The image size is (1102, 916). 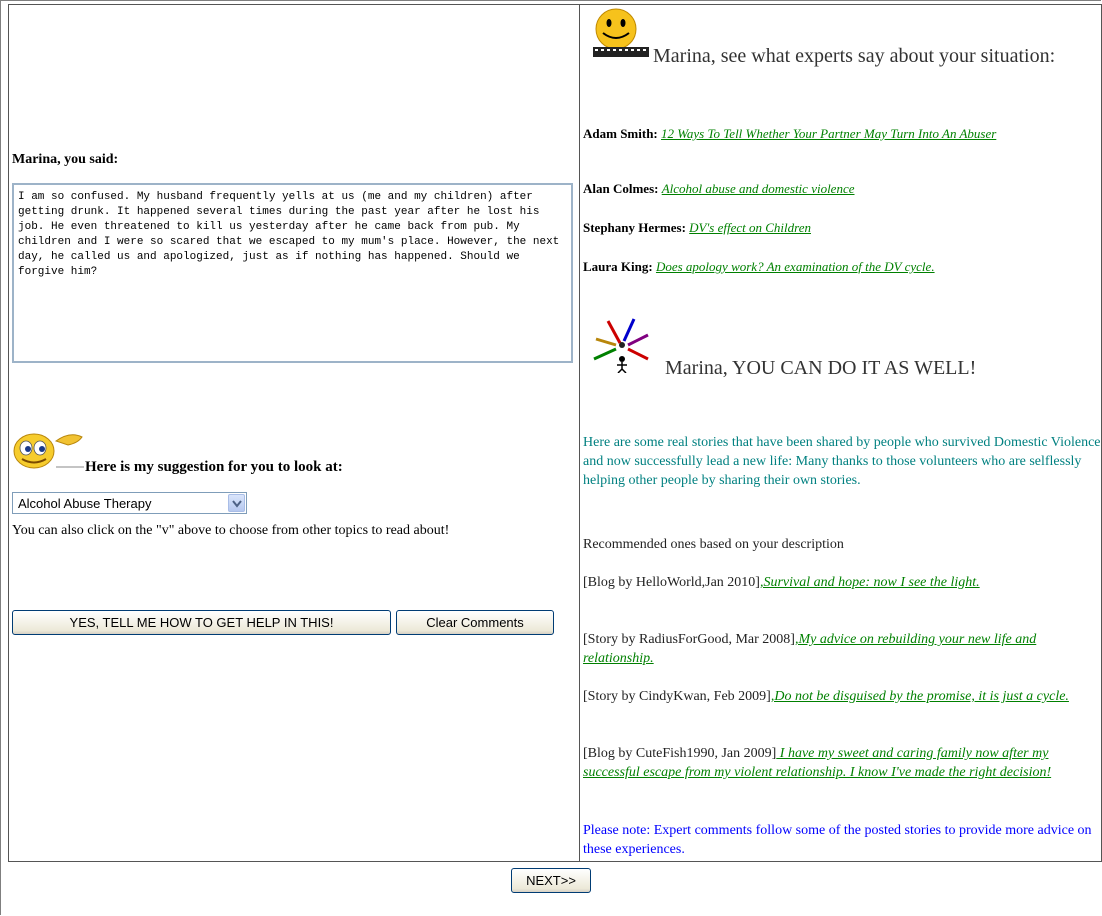 I want to click on story-link: ,Survival and hope: now I see the light., so click(x=870, y=582).